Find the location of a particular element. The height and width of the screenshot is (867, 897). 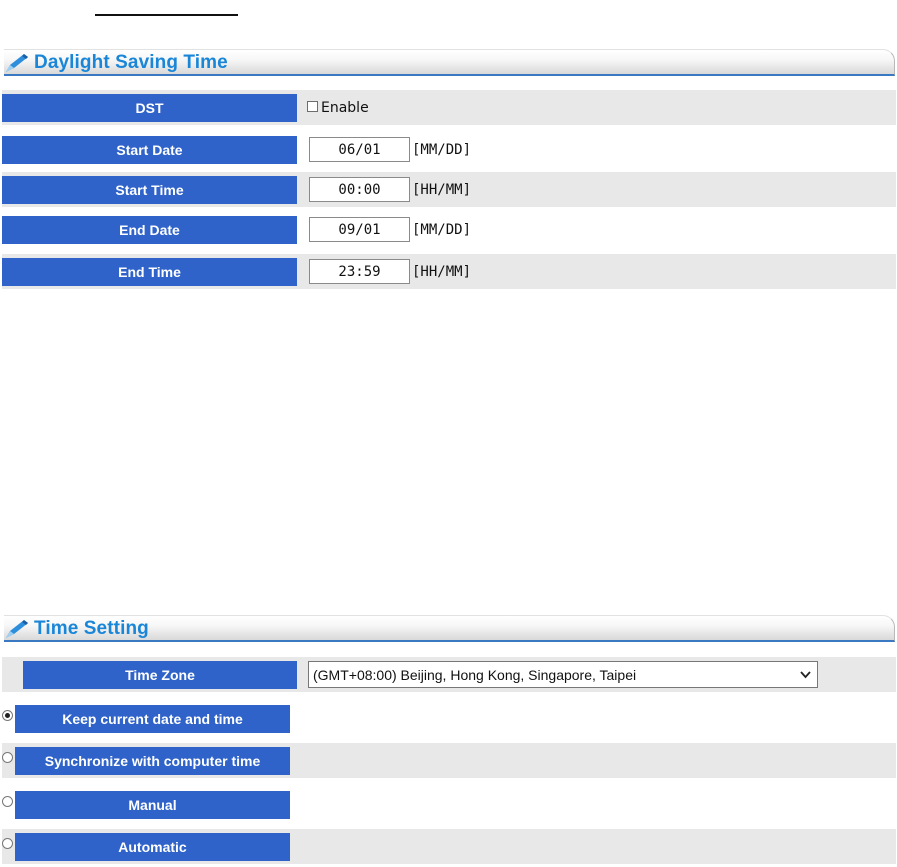

keep-current-label: Keep current date and time is located at coordinates (152, 719).